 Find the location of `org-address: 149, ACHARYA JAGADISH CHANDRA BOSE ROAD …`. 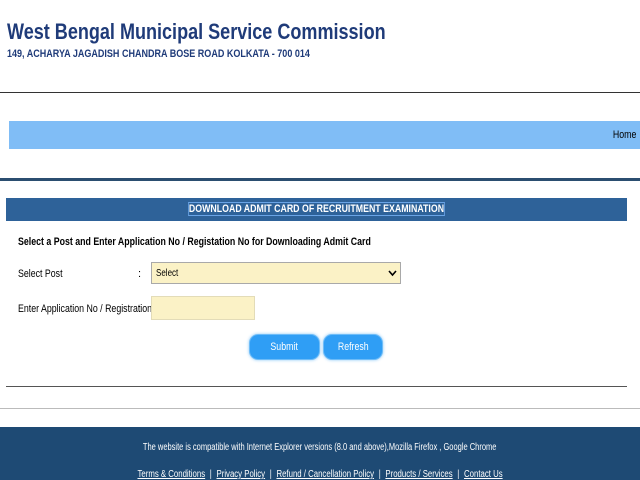

org-address: 149, ACHARYA JAGADISH CHANDRA BOSE ROAD … is located at coordinates (158, 54).